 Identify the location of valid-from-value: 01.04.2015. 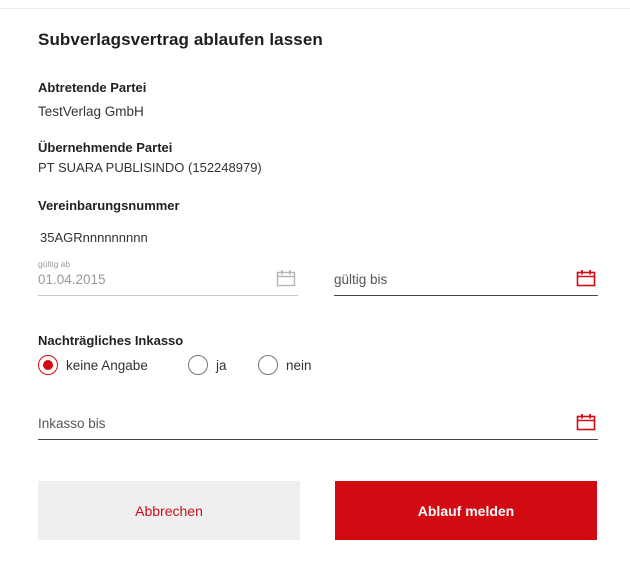
(72, 279).